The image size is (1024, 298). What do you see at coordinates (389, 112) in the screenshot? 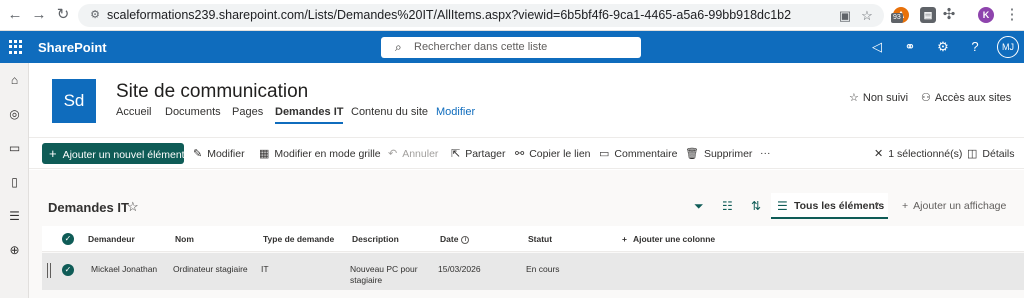
I see `nav-item-contenu-du-site: Contenu du site` at bounding box center [389, 112].